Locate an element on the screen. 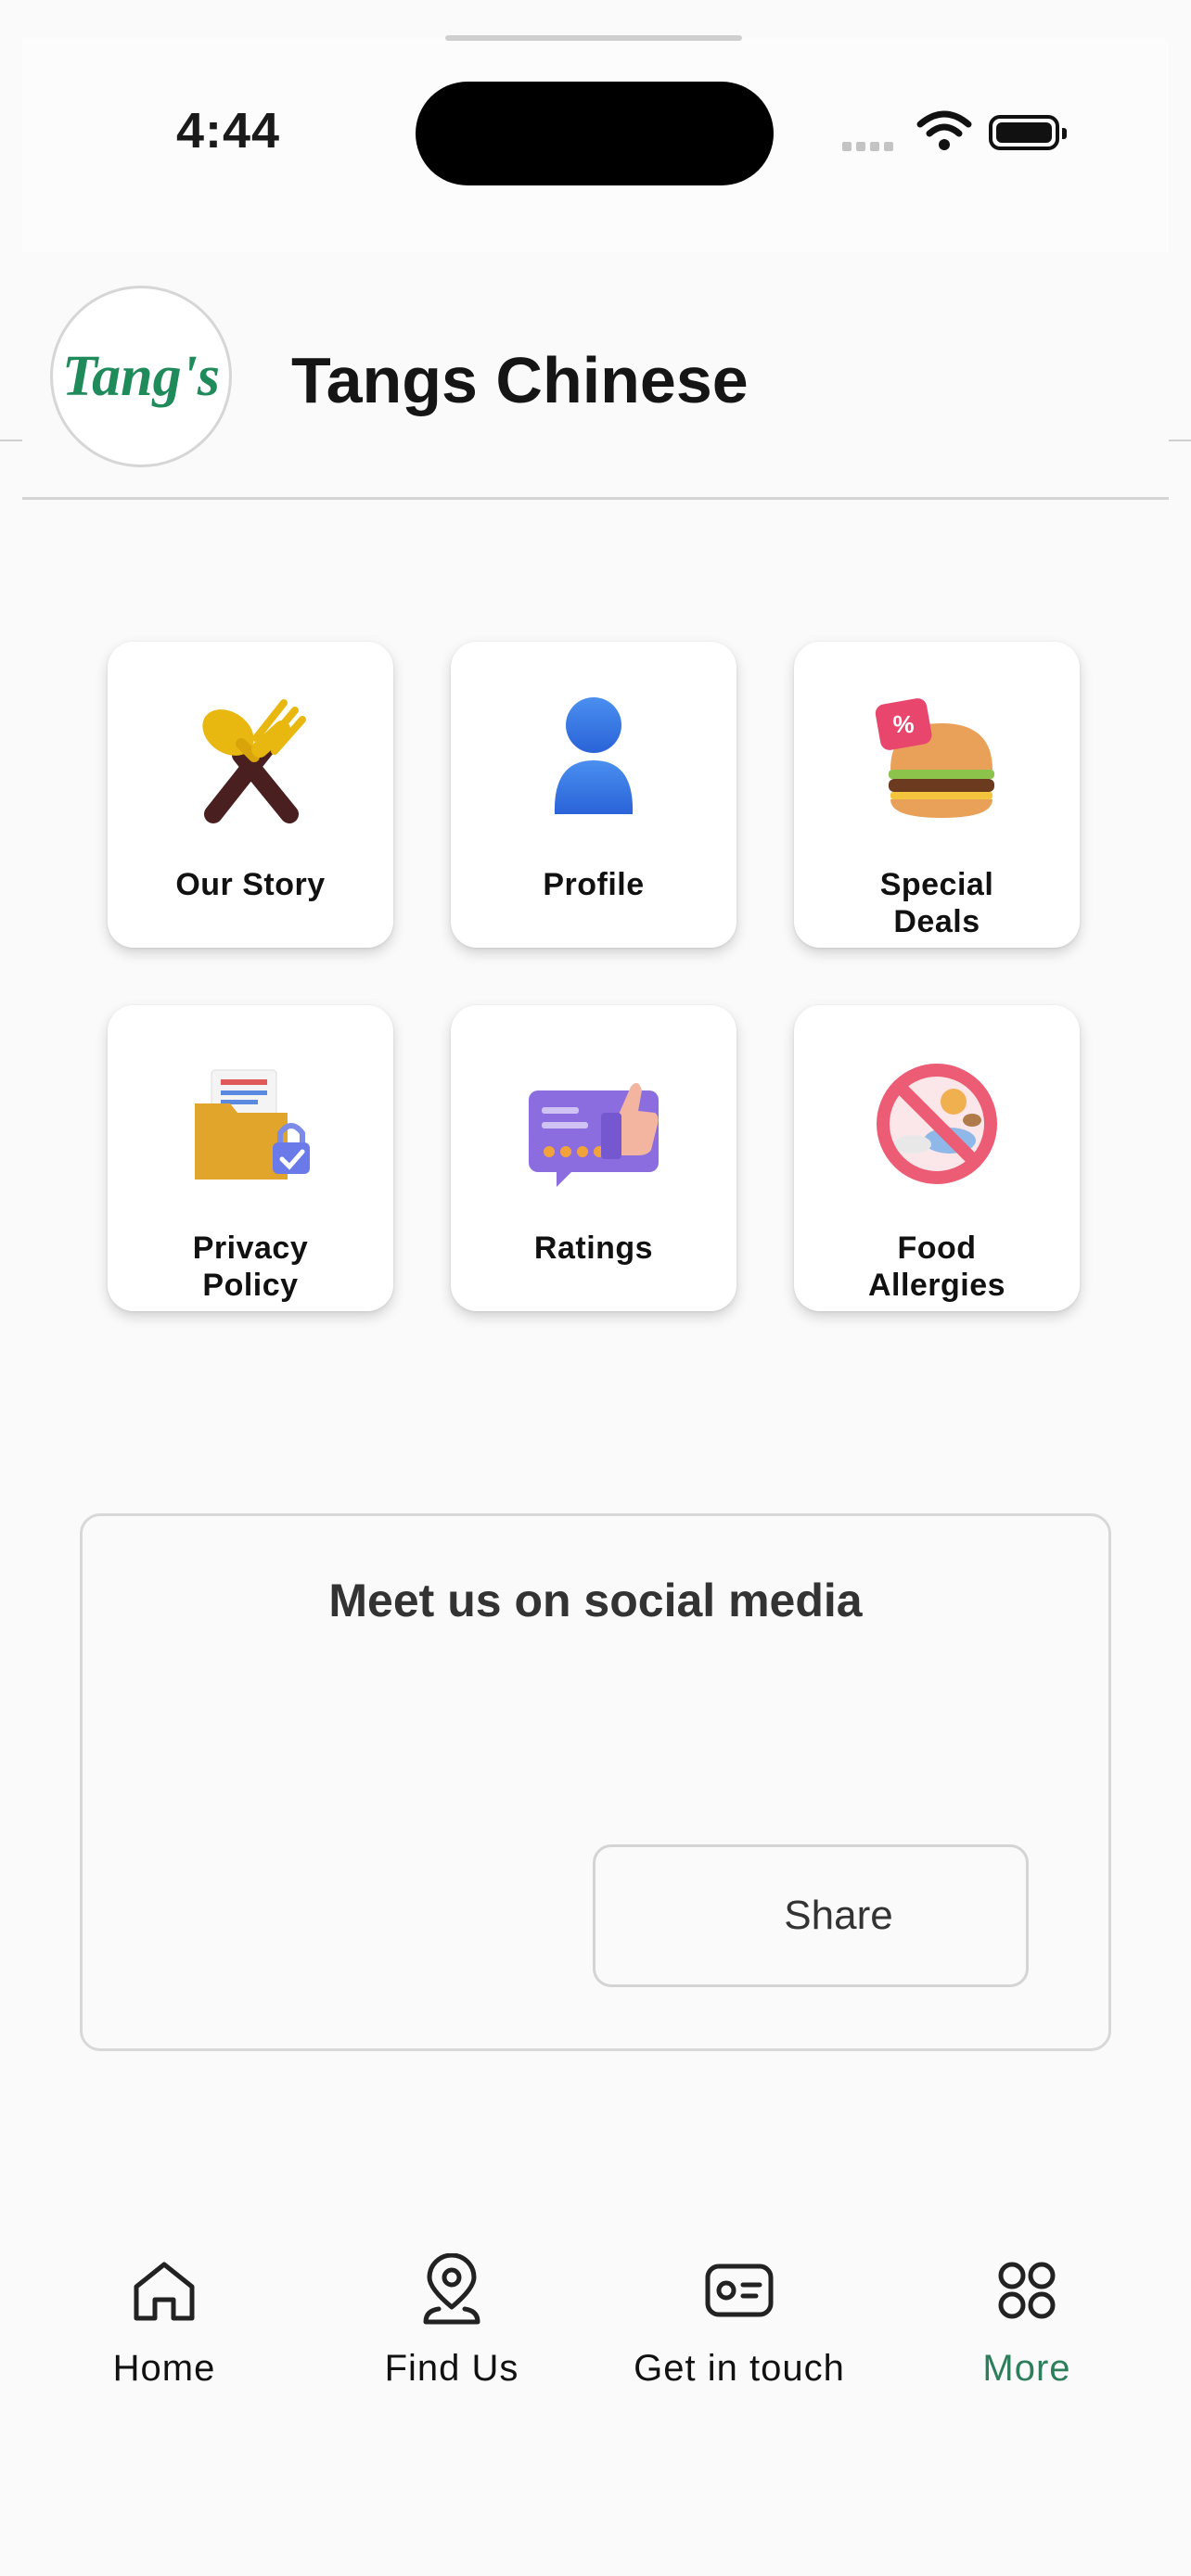 The height and width of the screenshot is (2576, 1191). tab-find-us: Find Us is located at coordinates (452, 2323).